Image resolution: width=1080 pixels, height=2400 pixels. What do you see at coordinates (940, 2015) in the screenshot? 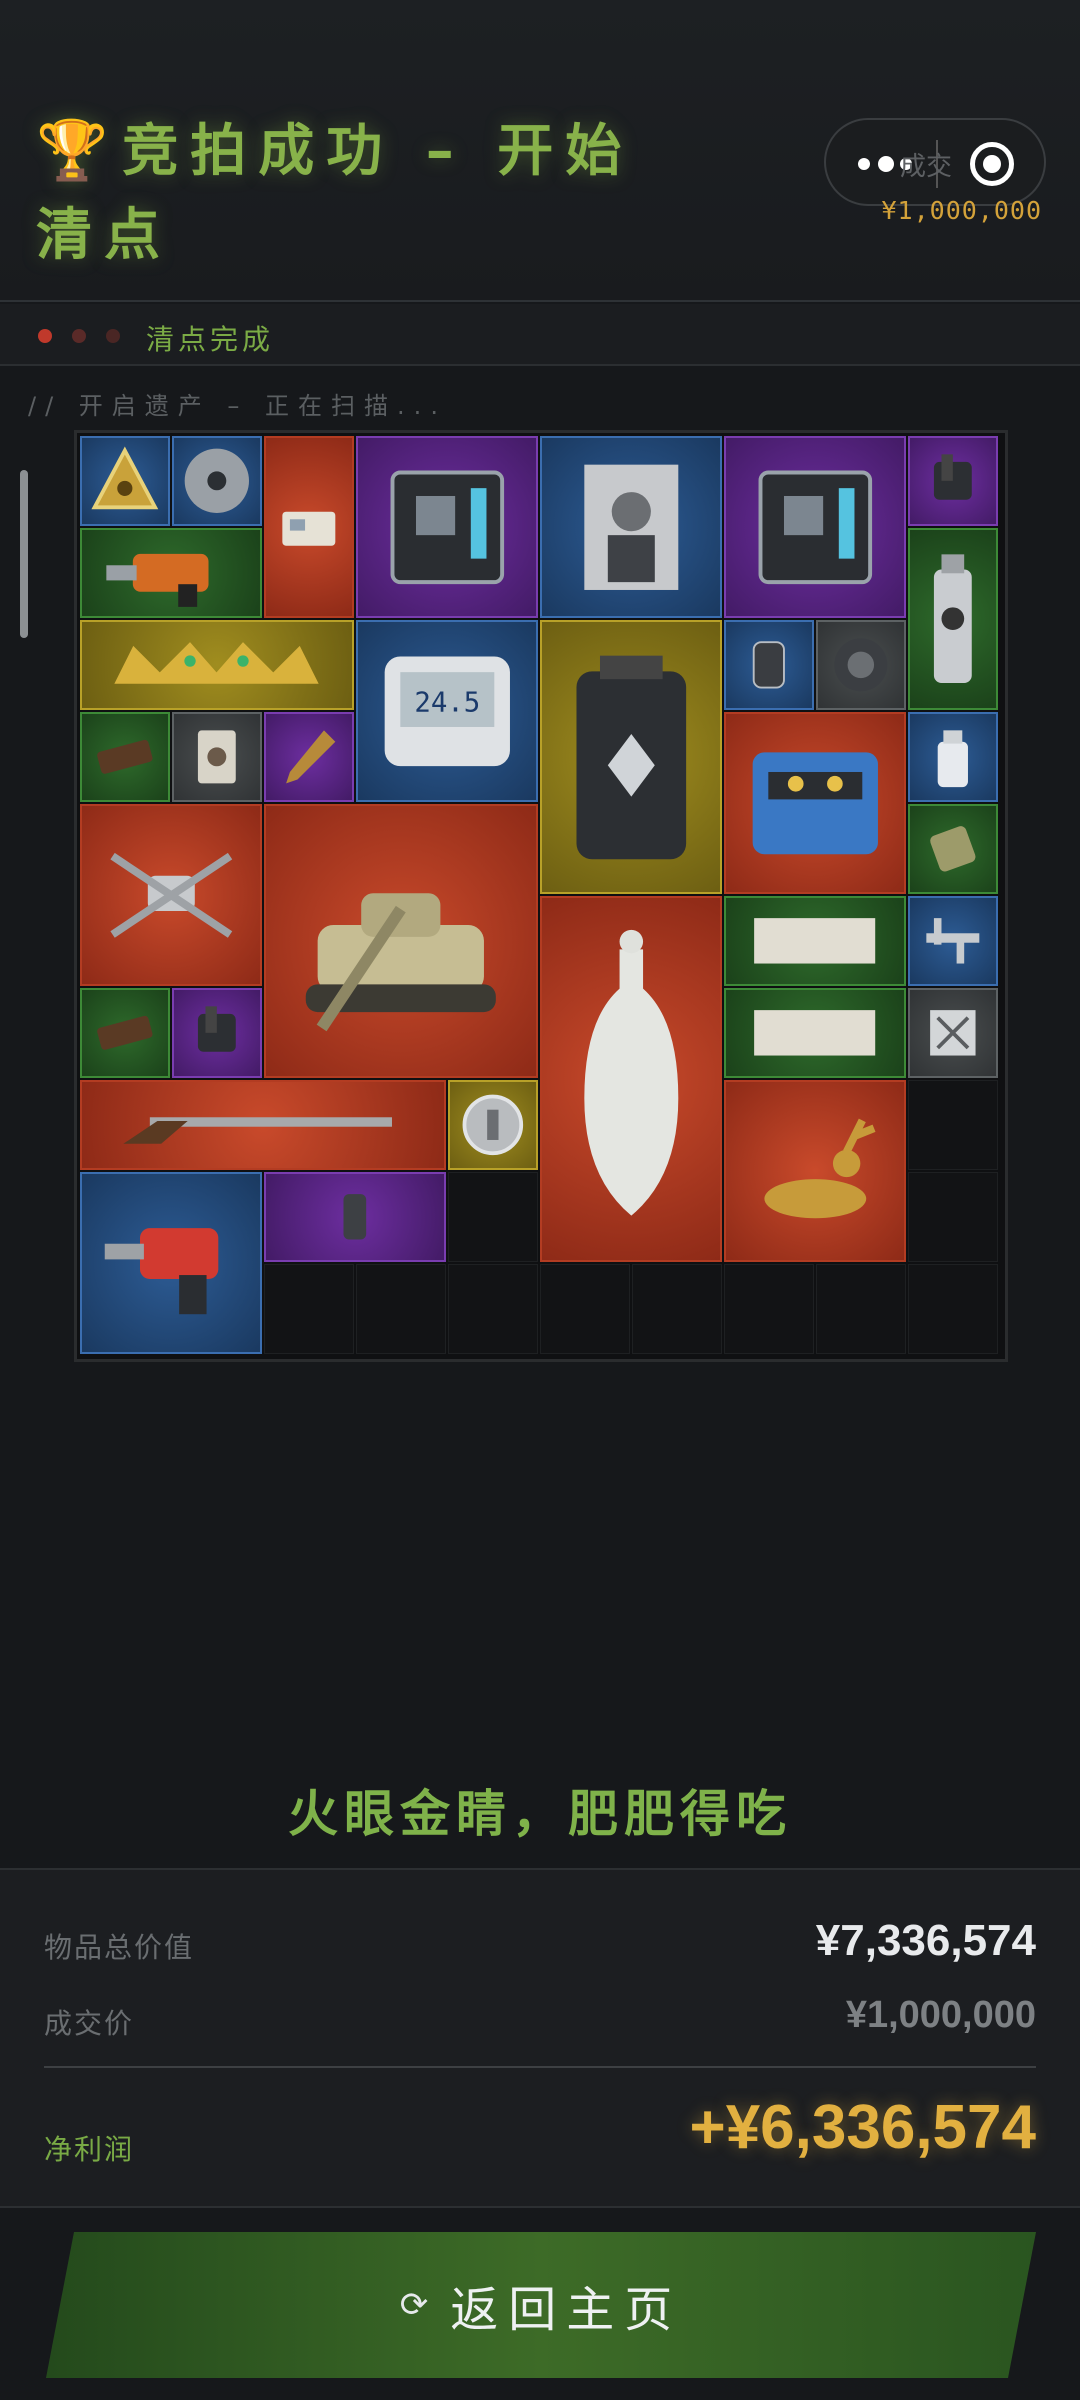
I see `deal-price-summary-value: ¥1,000,000` at bounding box center [940, 2015].